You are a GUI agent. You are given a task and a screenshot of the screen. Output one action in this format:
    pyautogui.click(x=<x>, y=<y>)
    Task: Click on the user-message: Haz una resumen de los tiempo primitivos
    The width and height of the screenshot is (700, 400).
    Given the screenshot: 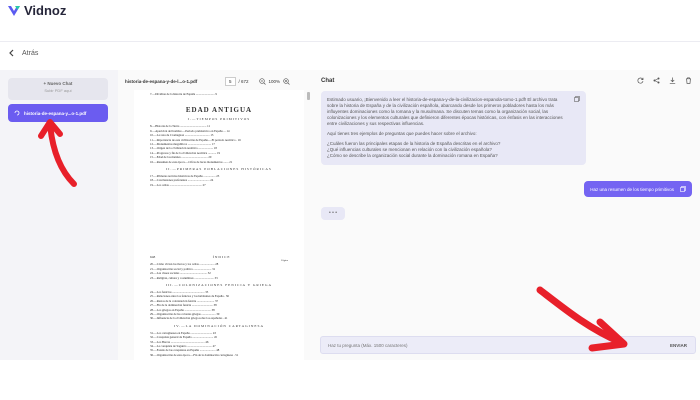 What is the action you would take?
    pyautogui.click(x=638, y=189)
    